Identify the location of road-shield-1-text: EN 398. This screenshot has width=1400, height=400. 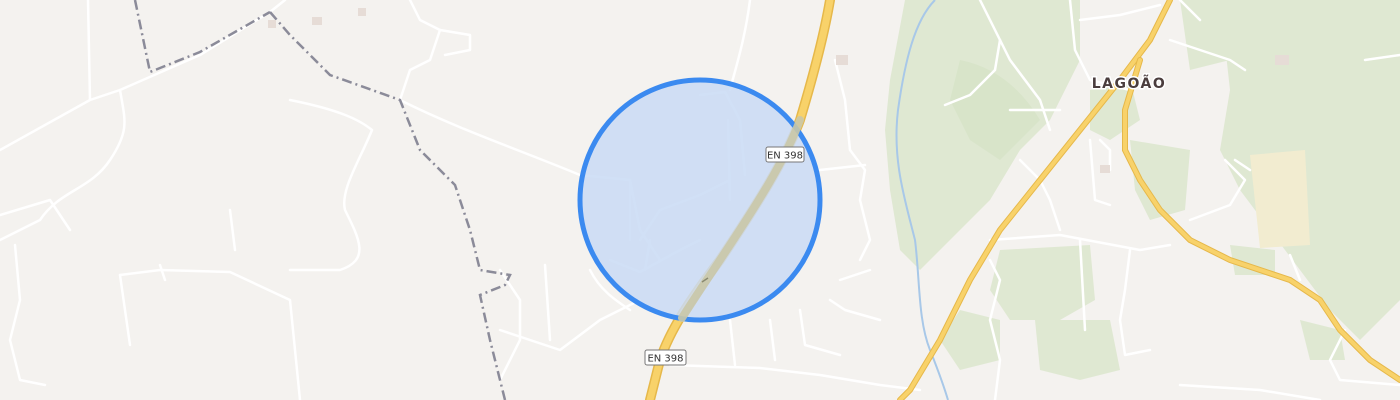
(785, 156).